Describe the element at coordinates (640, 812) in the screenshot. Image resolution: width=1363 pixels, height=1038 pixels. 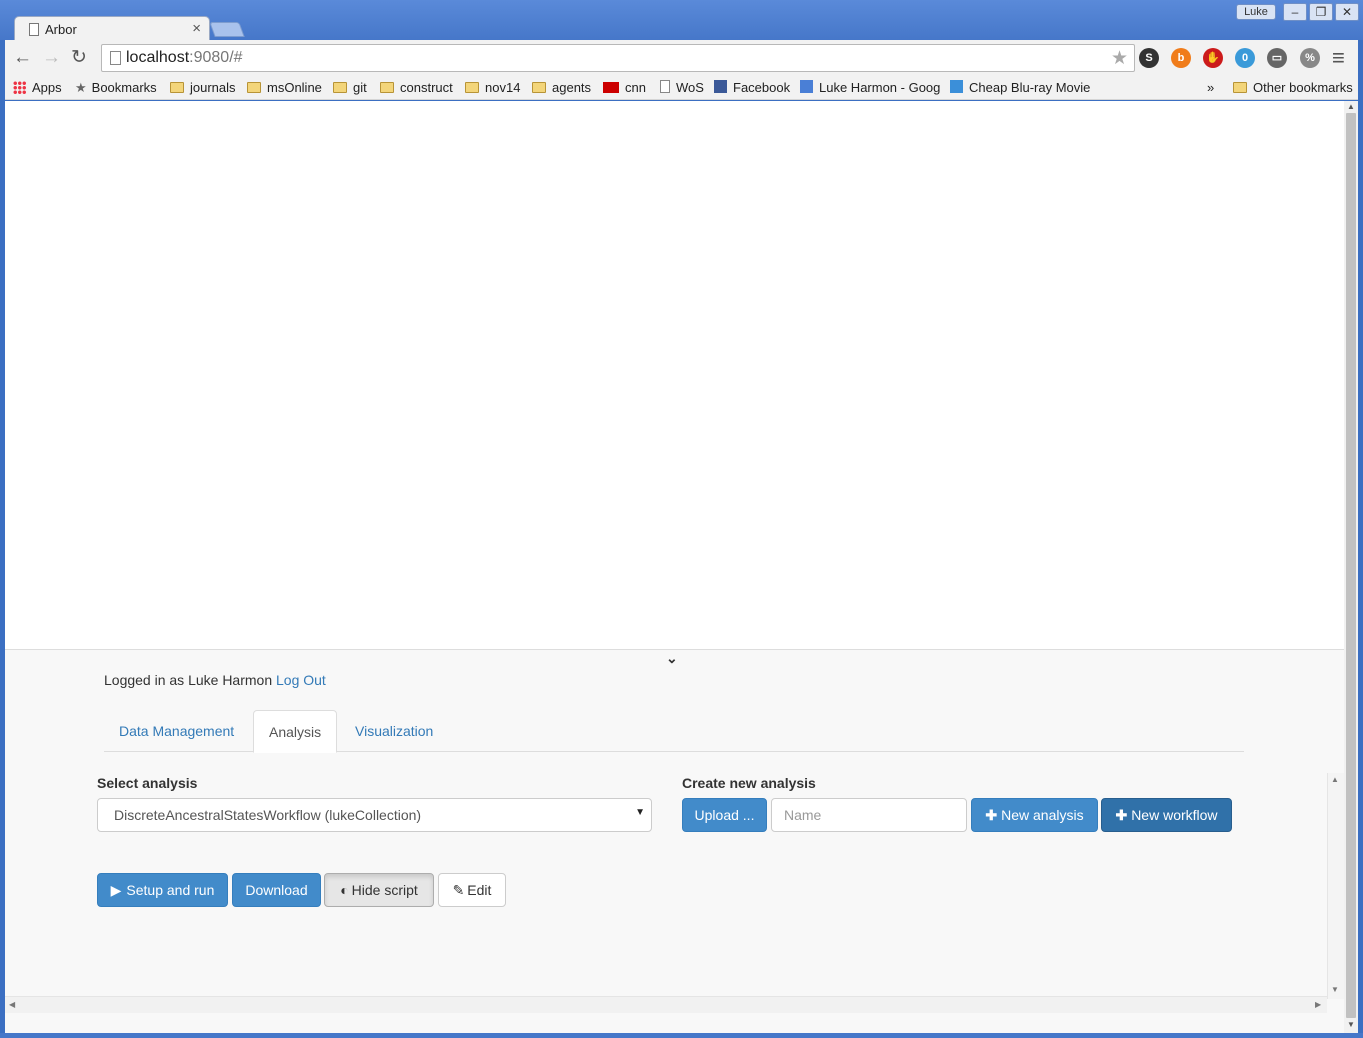
I see `chevron-down-icon: ▼` at that location.